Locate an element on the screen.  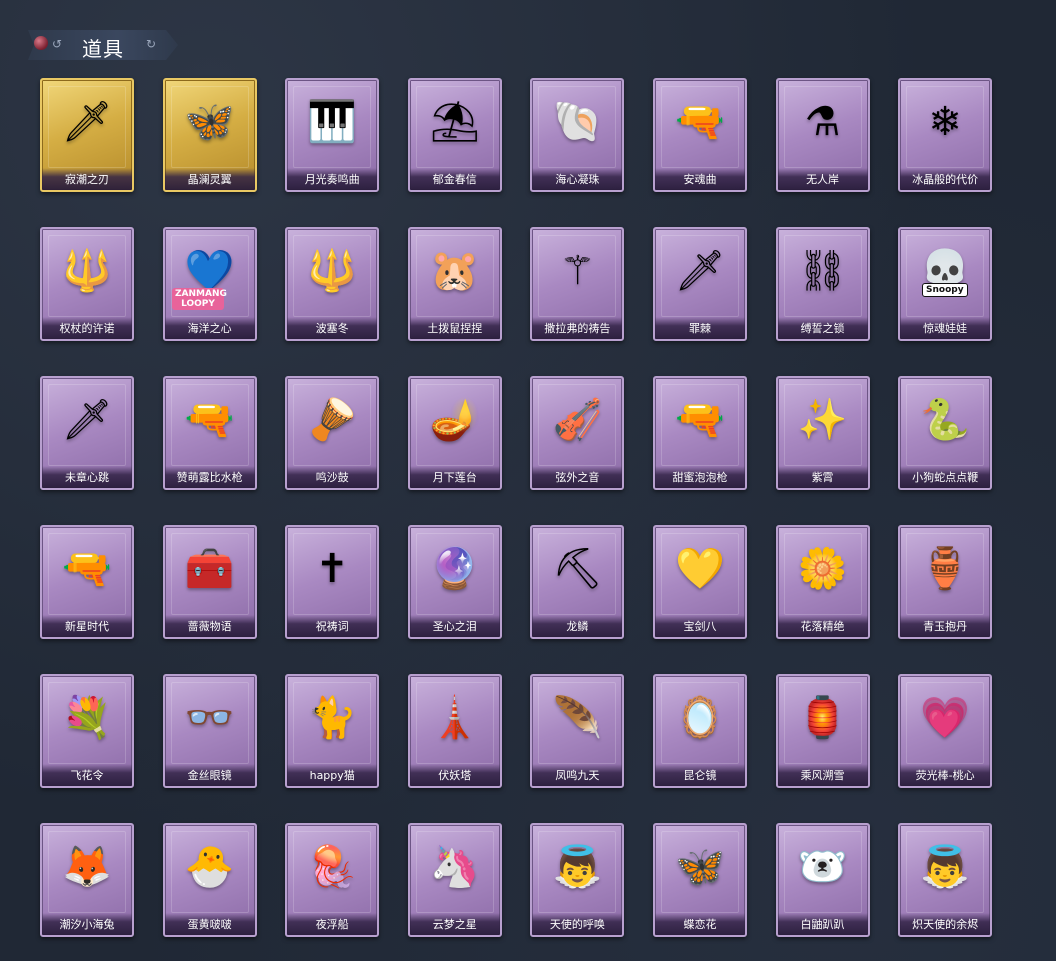
item-card: 🗡 寂潮之刃 is located at coordinates (87, 135).